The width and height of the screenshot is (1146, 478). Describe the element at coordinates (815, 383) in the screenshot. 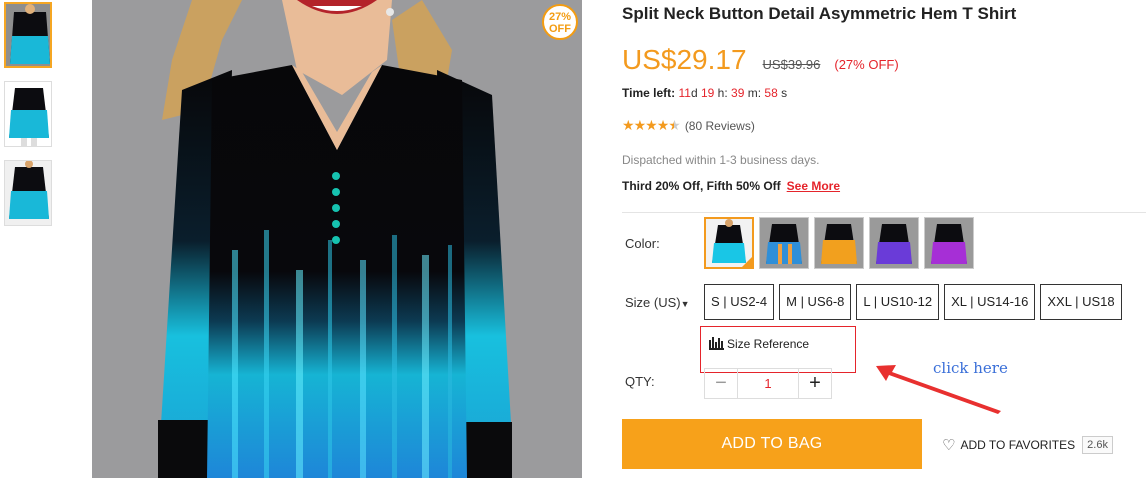

I see `qty-increase-button: +` at that location.